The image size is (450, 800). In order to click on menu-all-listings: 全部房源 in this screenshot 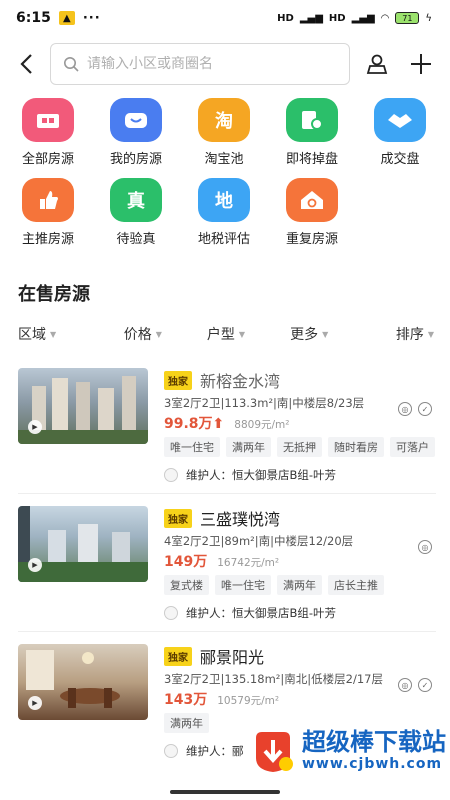, I will do `click(48, 138)`.